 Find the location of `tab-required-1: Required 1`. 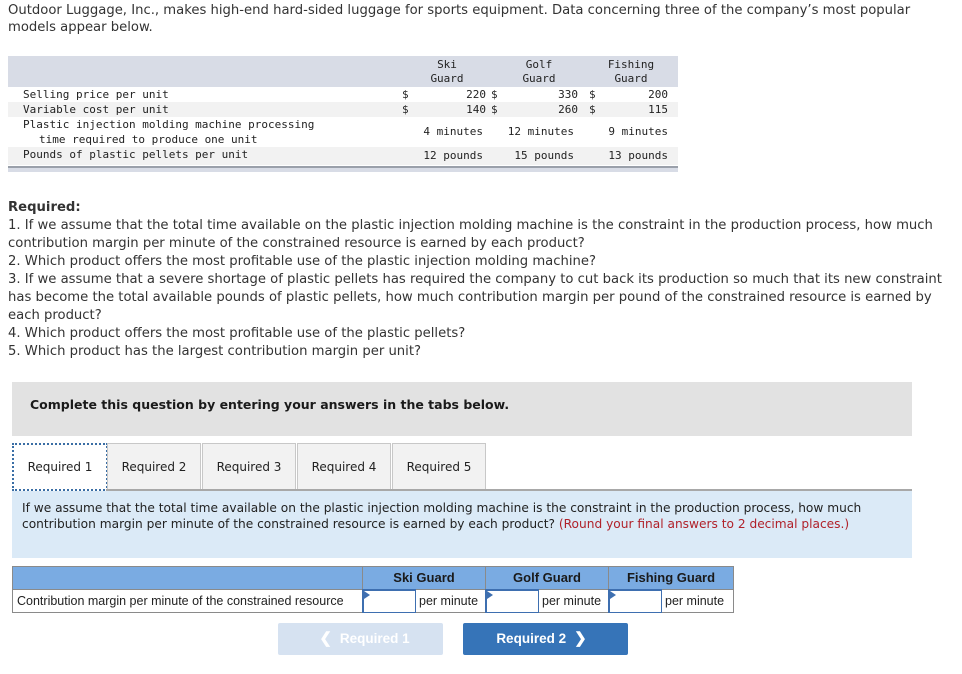

tab-required-1: Required 1 is located at coordinates (60, 467).